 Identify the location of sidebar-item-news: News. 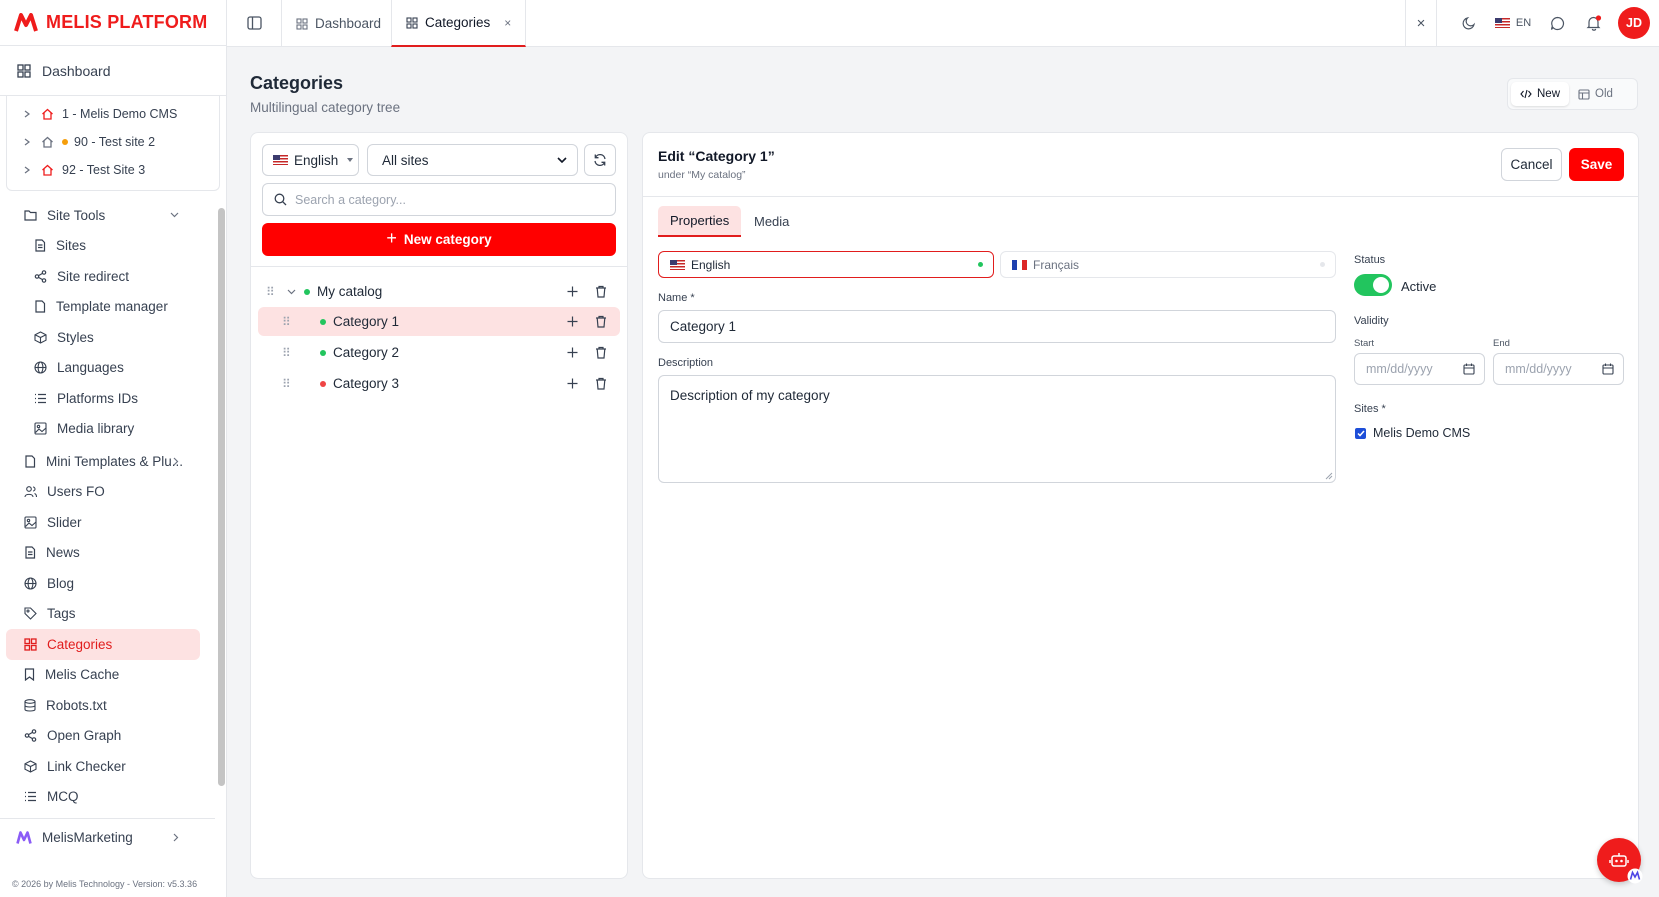
(107, 553).